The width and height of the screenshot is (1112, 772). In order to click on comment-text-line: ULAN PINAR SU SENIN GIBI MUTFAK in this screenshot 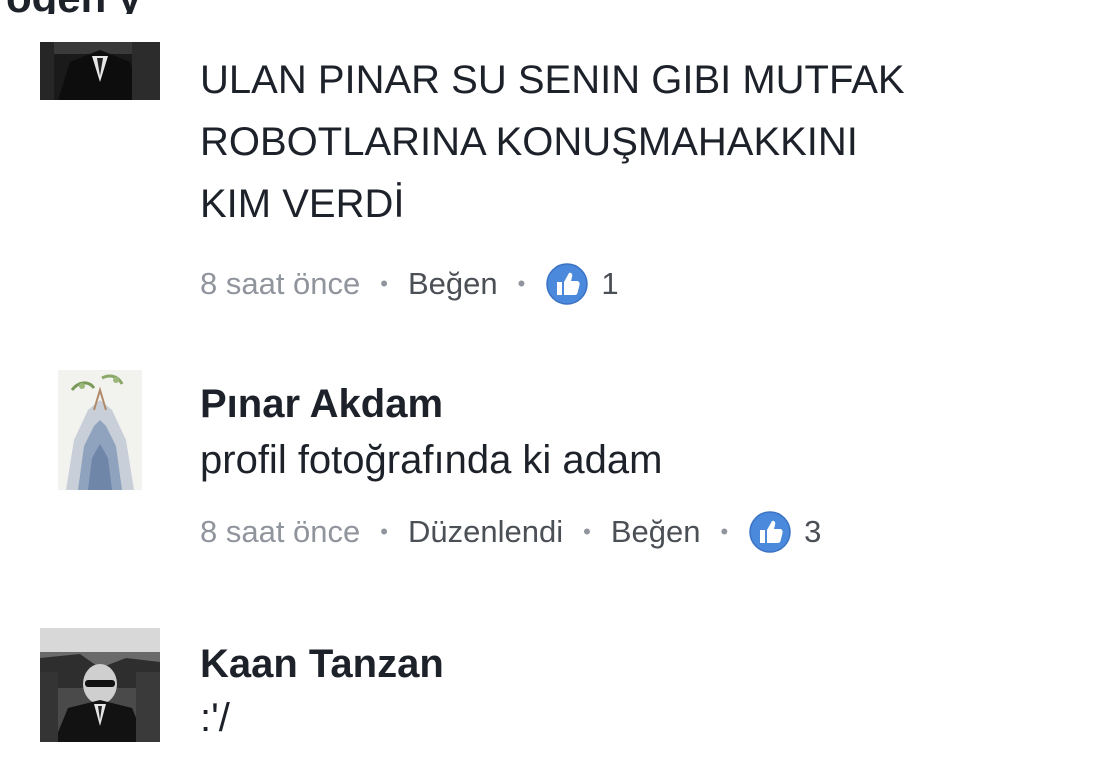, I will do `click(552, 80)`.